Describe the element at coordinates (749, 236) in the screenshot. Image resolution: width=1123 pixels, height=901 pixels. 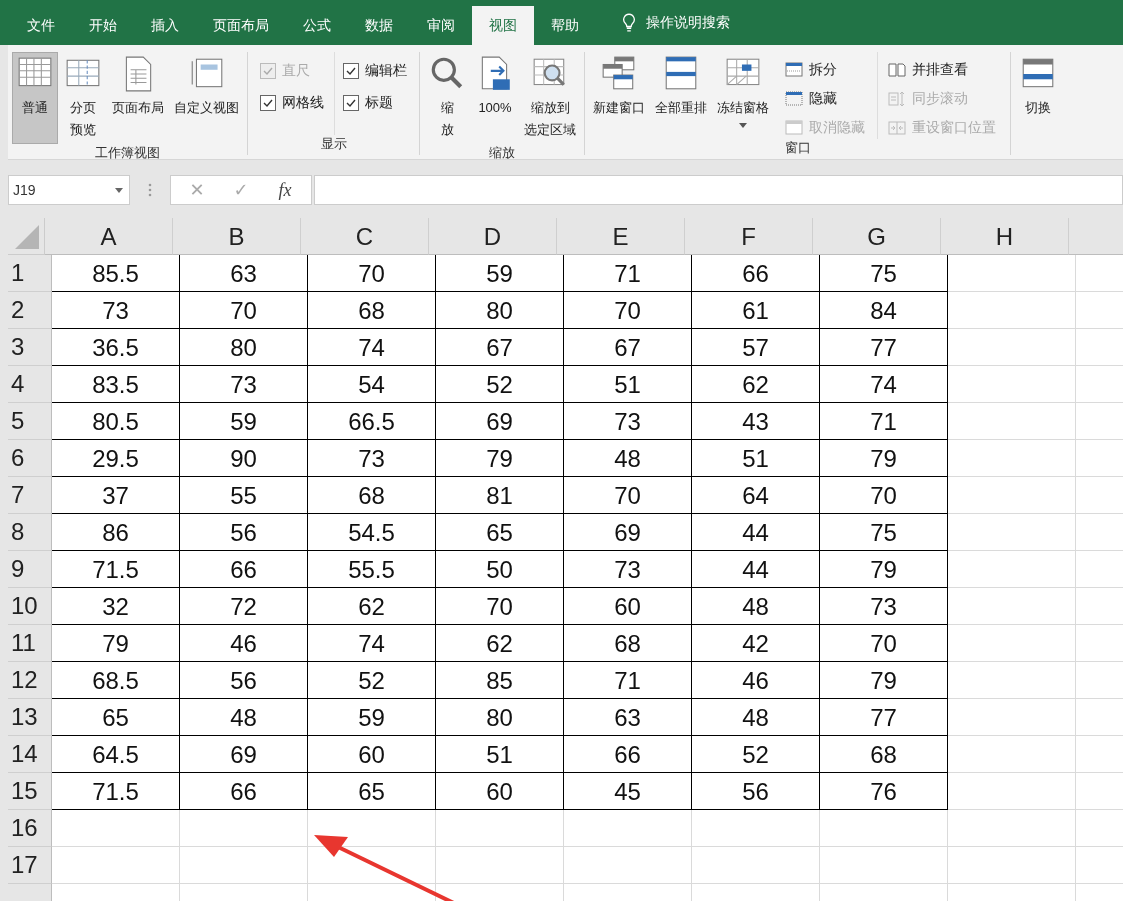
I see `column-header: F` at that location.